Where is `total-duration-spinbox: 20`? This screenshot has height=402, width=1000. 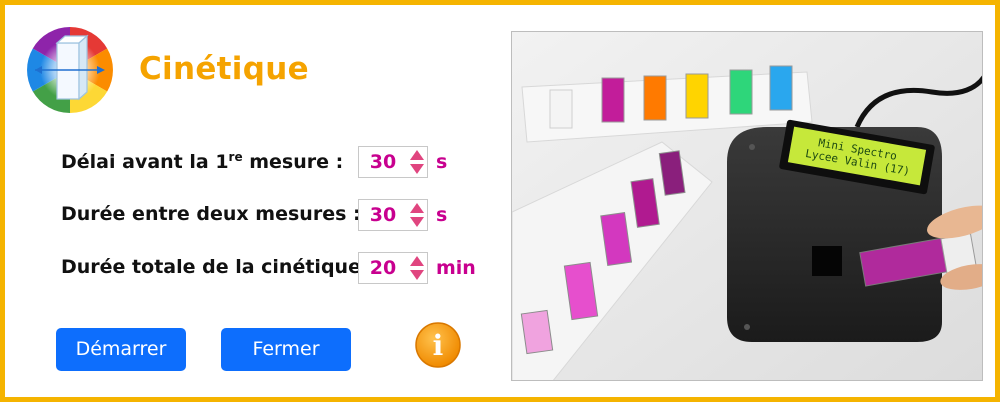 total-duration-spinbox: 20 is located at coordinates (393, 268).